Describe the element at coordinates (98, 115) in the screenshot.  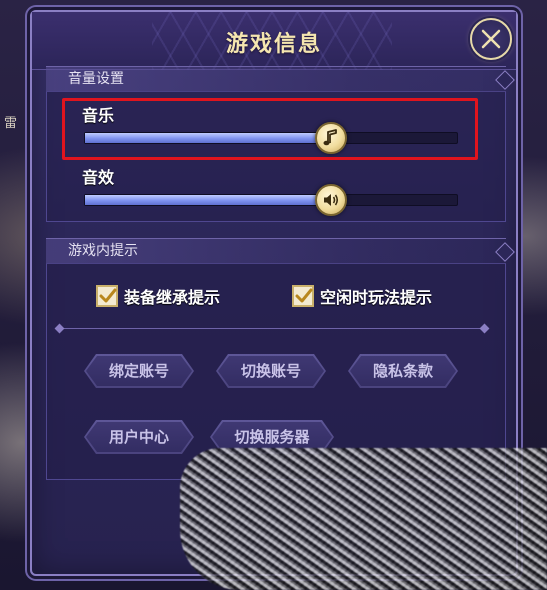
I see `music-label: 音乐` at that location.